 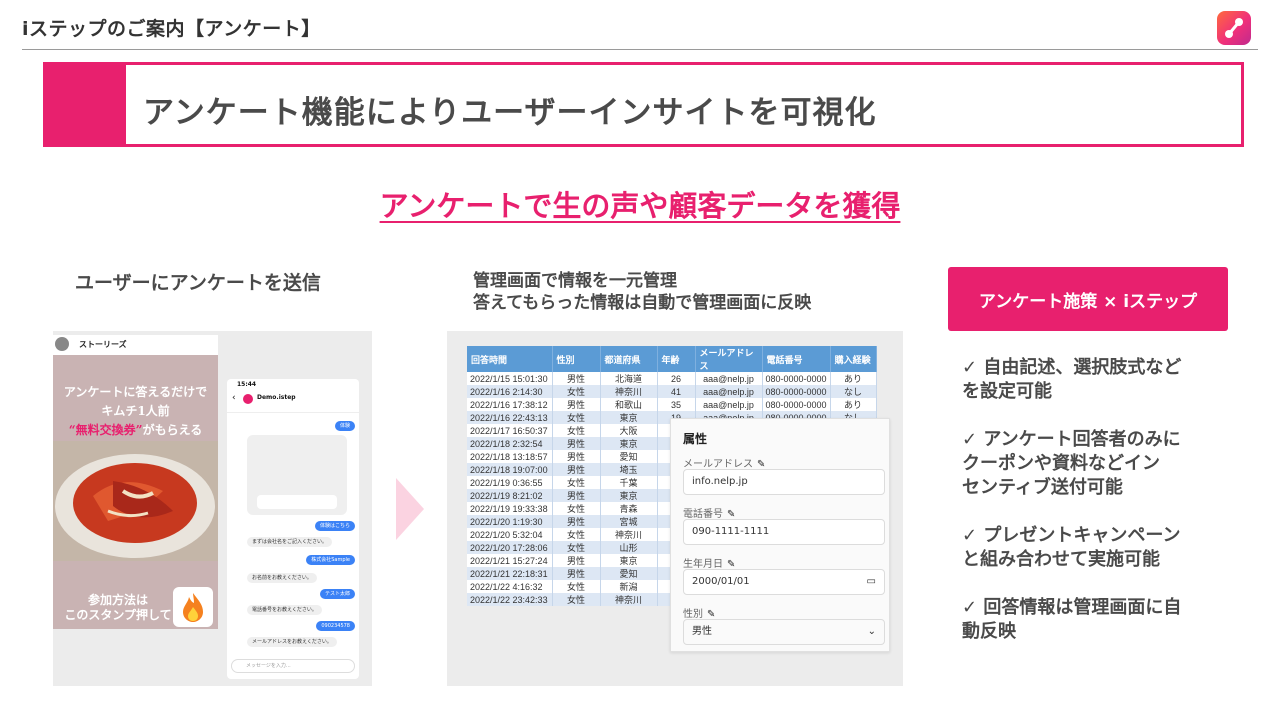 I want to click on chat-bubble-left: まずは会社名をご記入ください。, so click(x=290, y=542).